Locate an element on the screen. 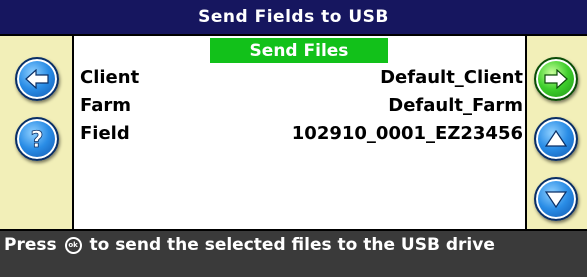 This screenshot has width=587, height=277. arrow-down-icon is located at coordinates (556, 200).